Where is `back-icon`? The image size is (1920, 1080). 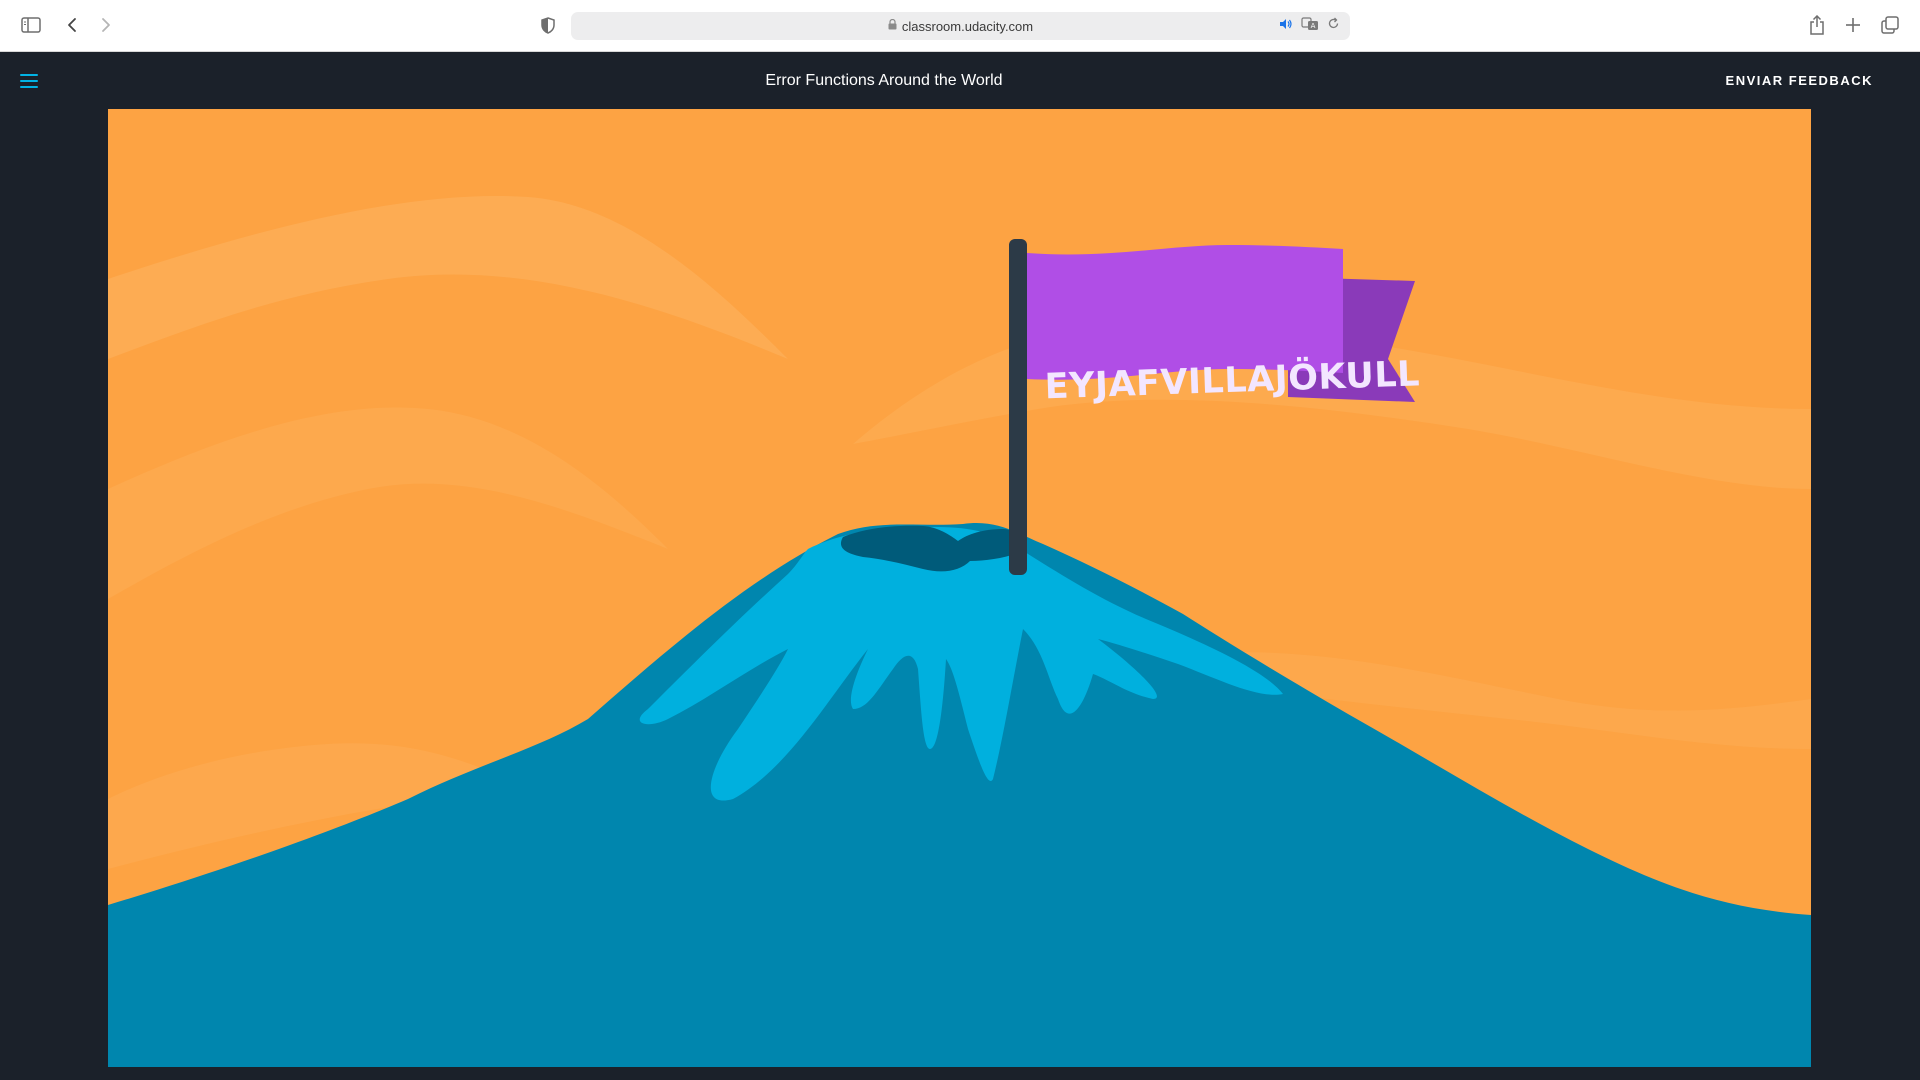
back-icon is located at coordinates (72, 25).